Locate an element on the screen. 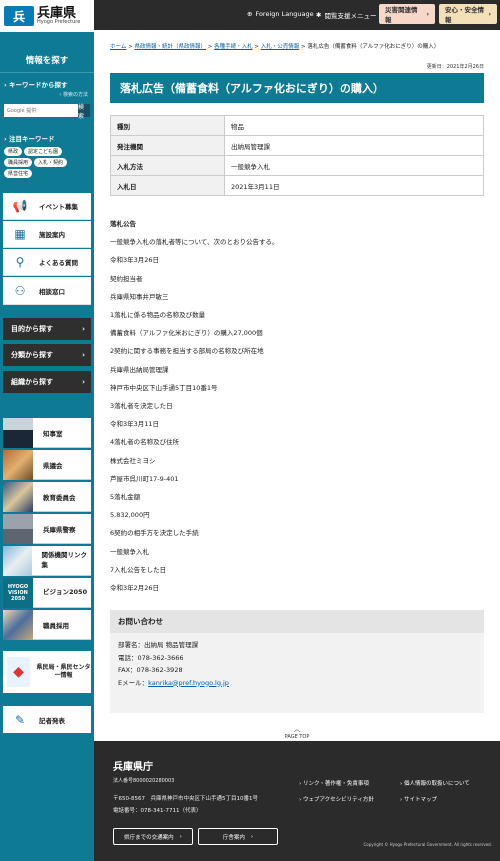 The height and width of the screenshot is (861, 500). footer-link-sitemap: › サイトマップ is located at coordinates (418, 799).